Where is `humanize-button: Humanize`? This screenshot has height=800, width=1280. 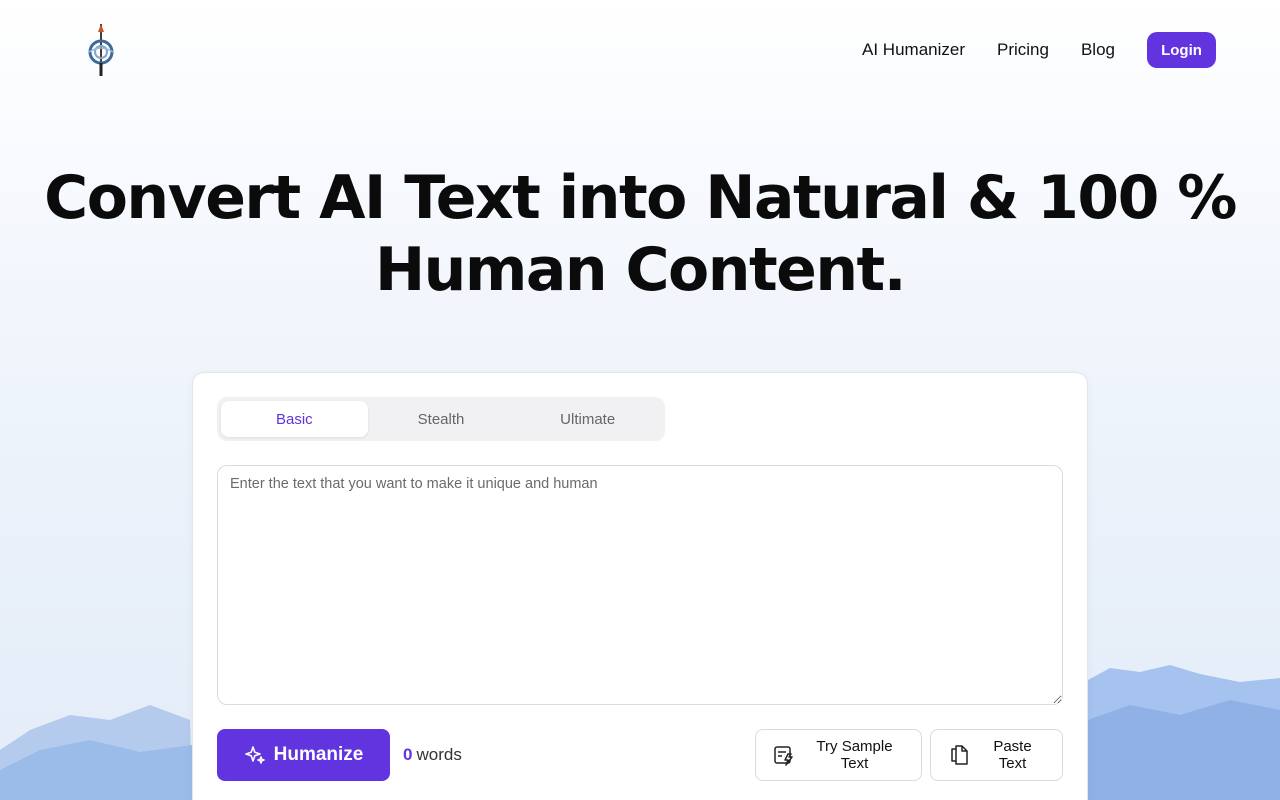
humanize-button: Humanize is located at coordinates (303, 755).